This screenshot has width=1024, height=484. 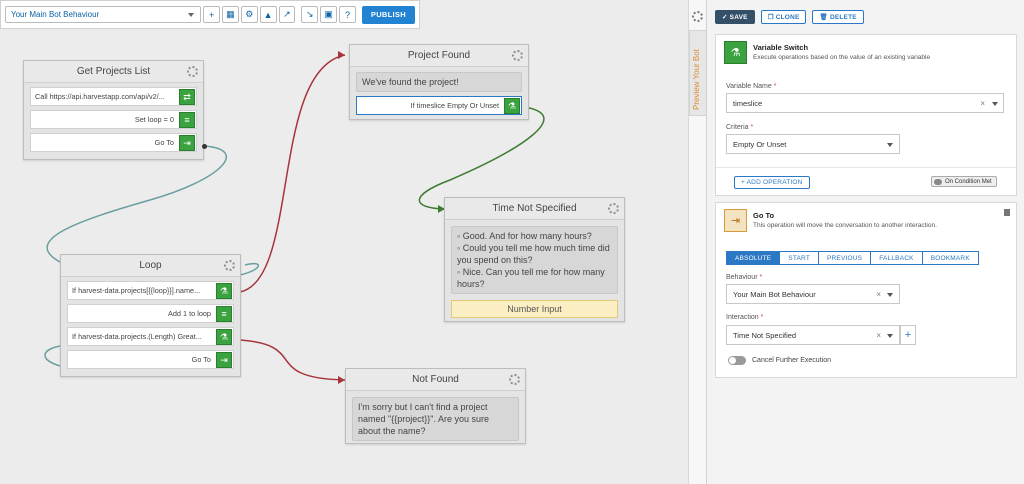 I want to click on save-button: ✓ SAVE, so click(x=735, y=17).